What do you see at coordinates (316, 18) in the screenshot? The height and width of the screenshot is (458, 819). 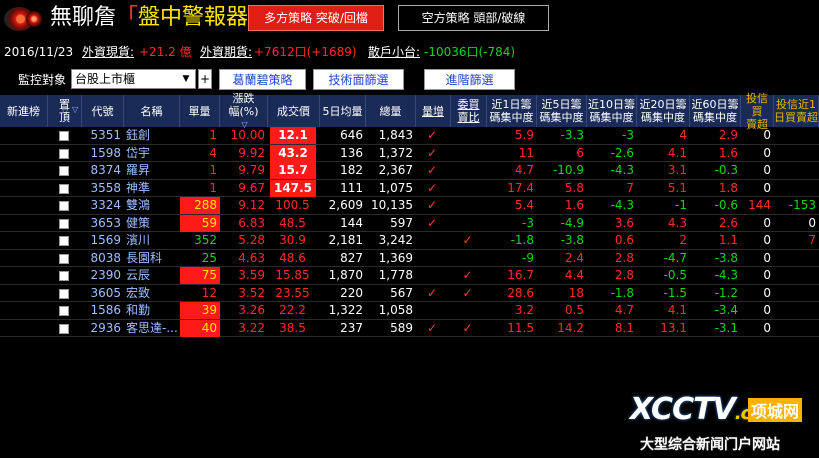 I see `tab-long-strategy: 多方策略 突破/回檔` at bounding box center [316, 18].